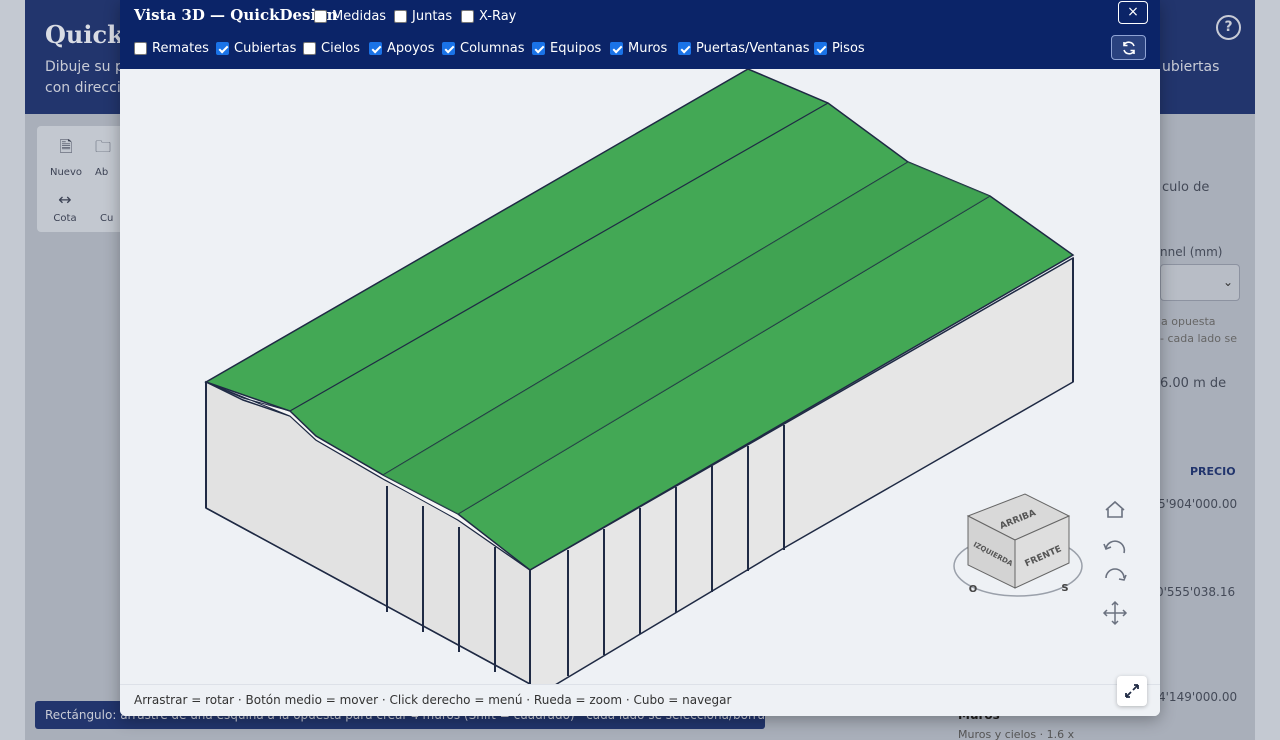  What do you see at coordinates (1200, 282) in the screenshot?
I see `channel-select: ⌄` at bounding box center [1200, 282].